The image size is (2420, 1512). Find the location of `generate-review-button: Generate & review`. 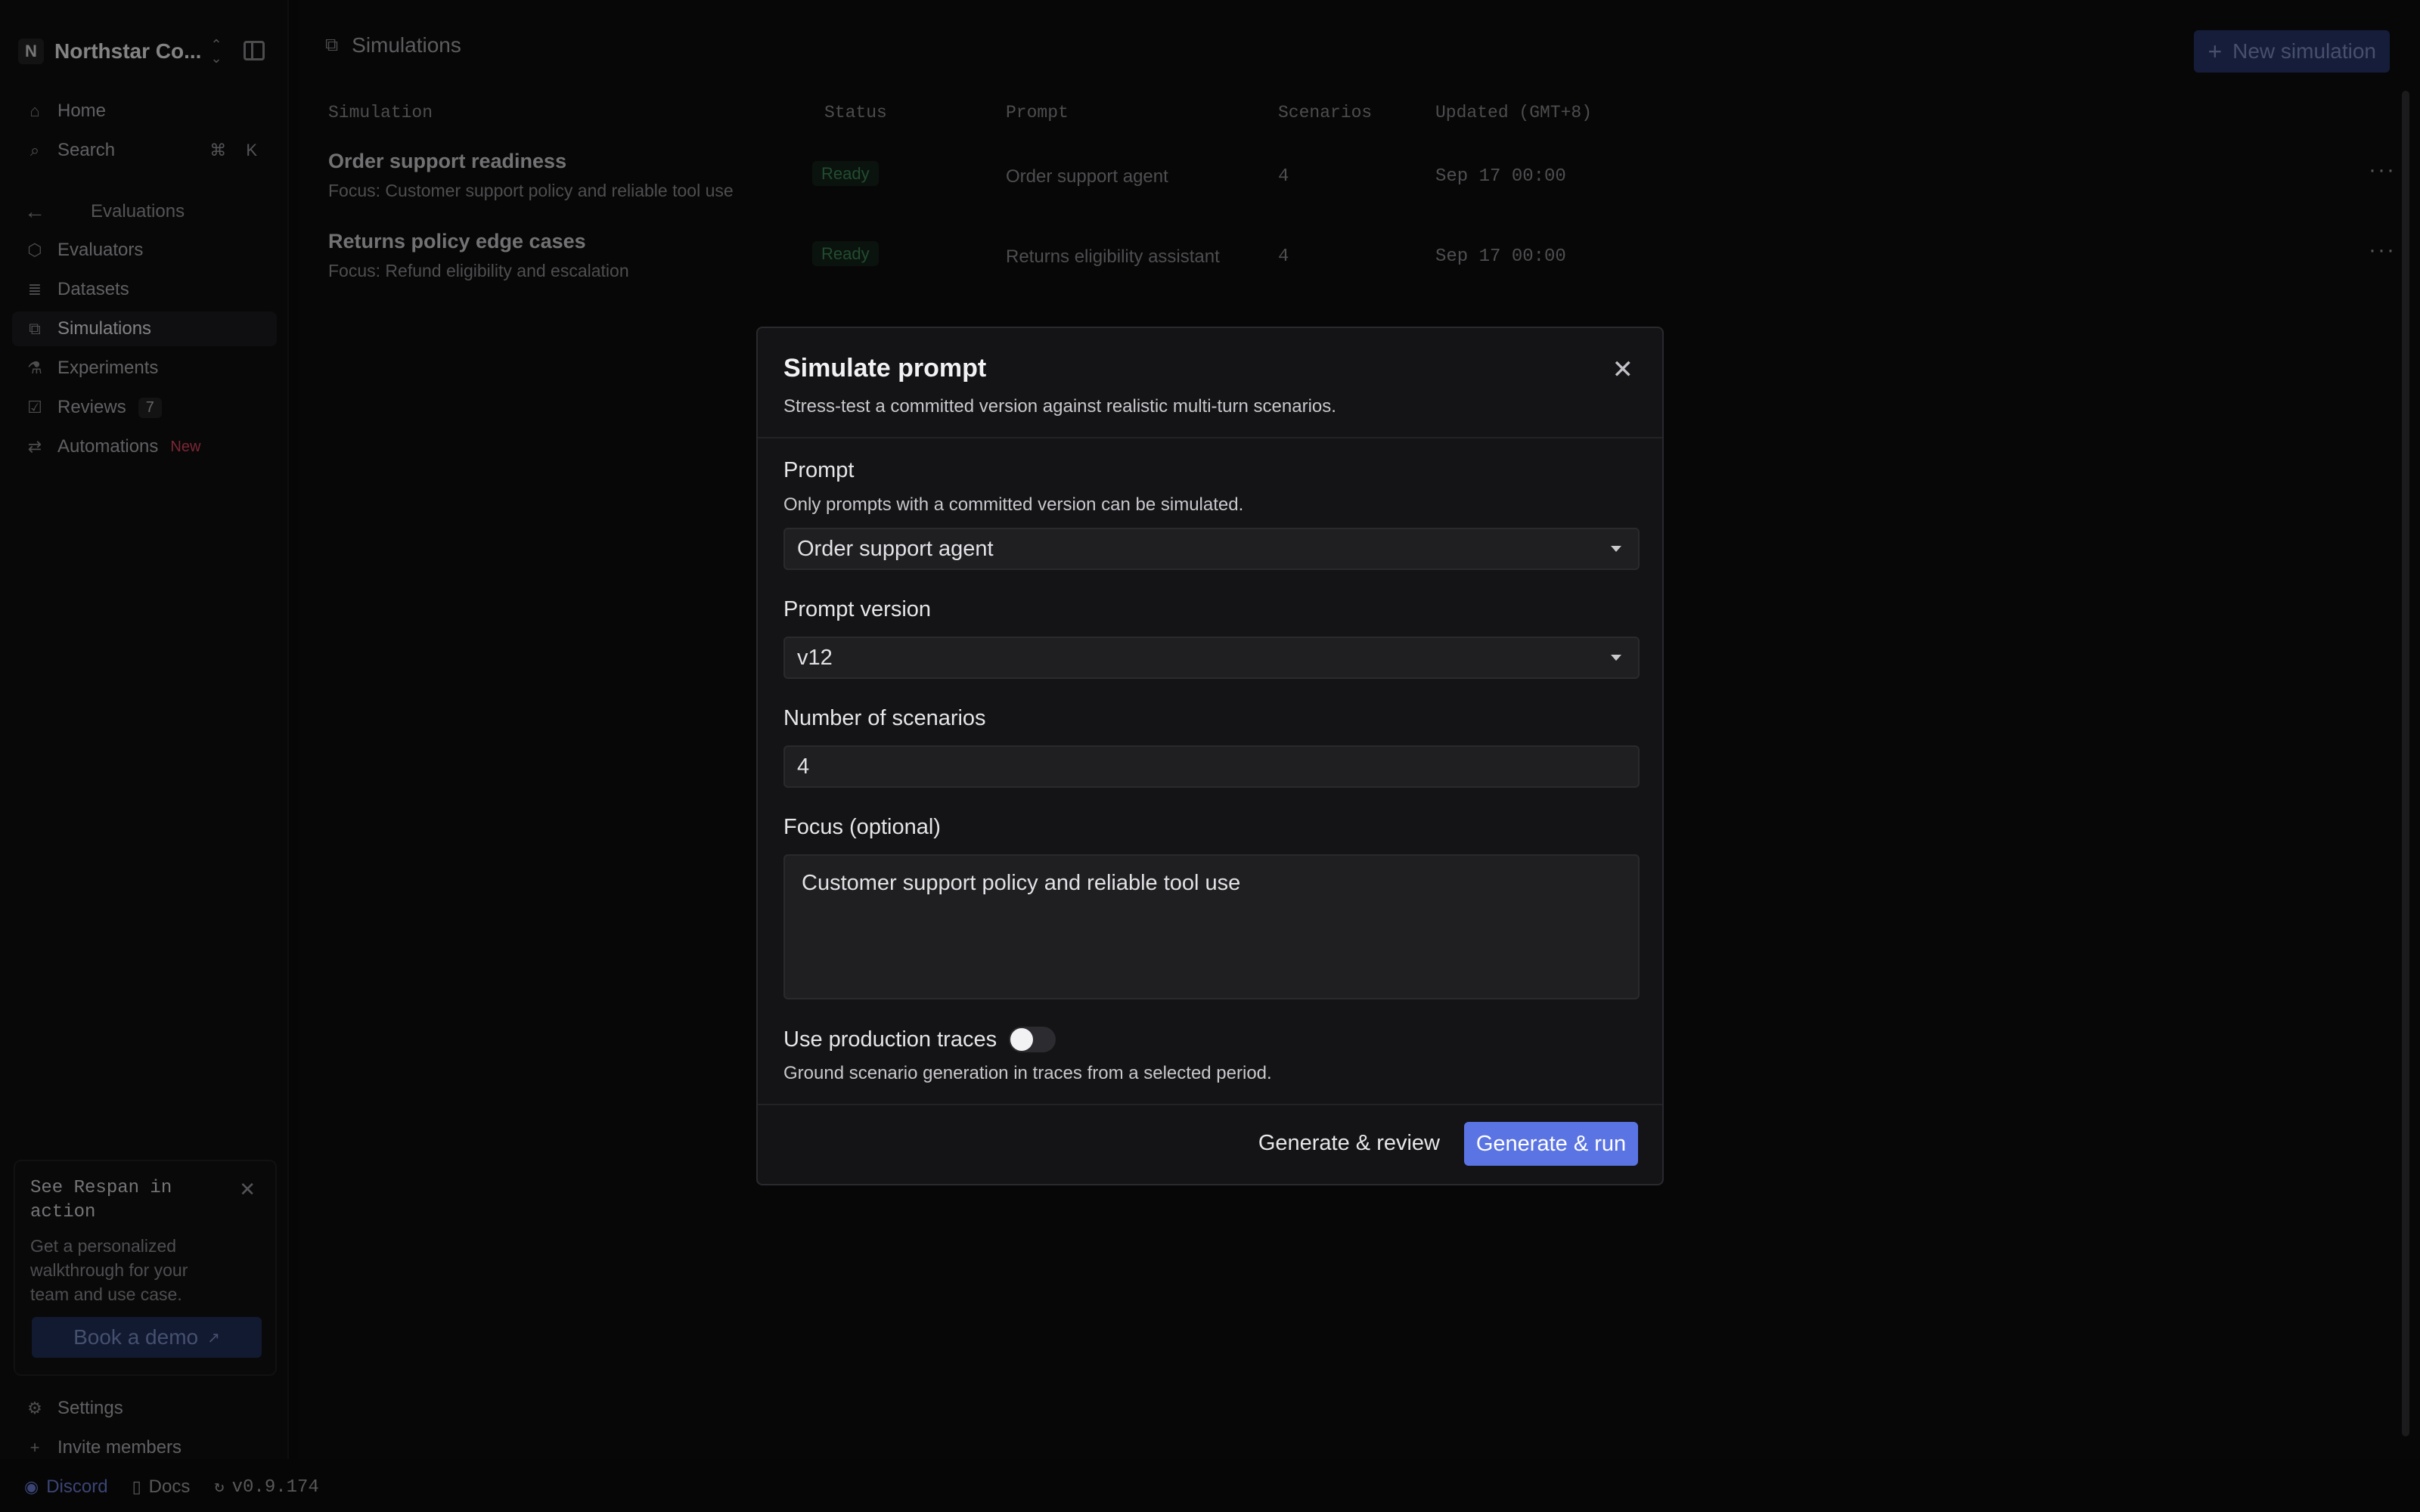

generate-review-button: Generate & review is located at coordinates (1349, 1143).